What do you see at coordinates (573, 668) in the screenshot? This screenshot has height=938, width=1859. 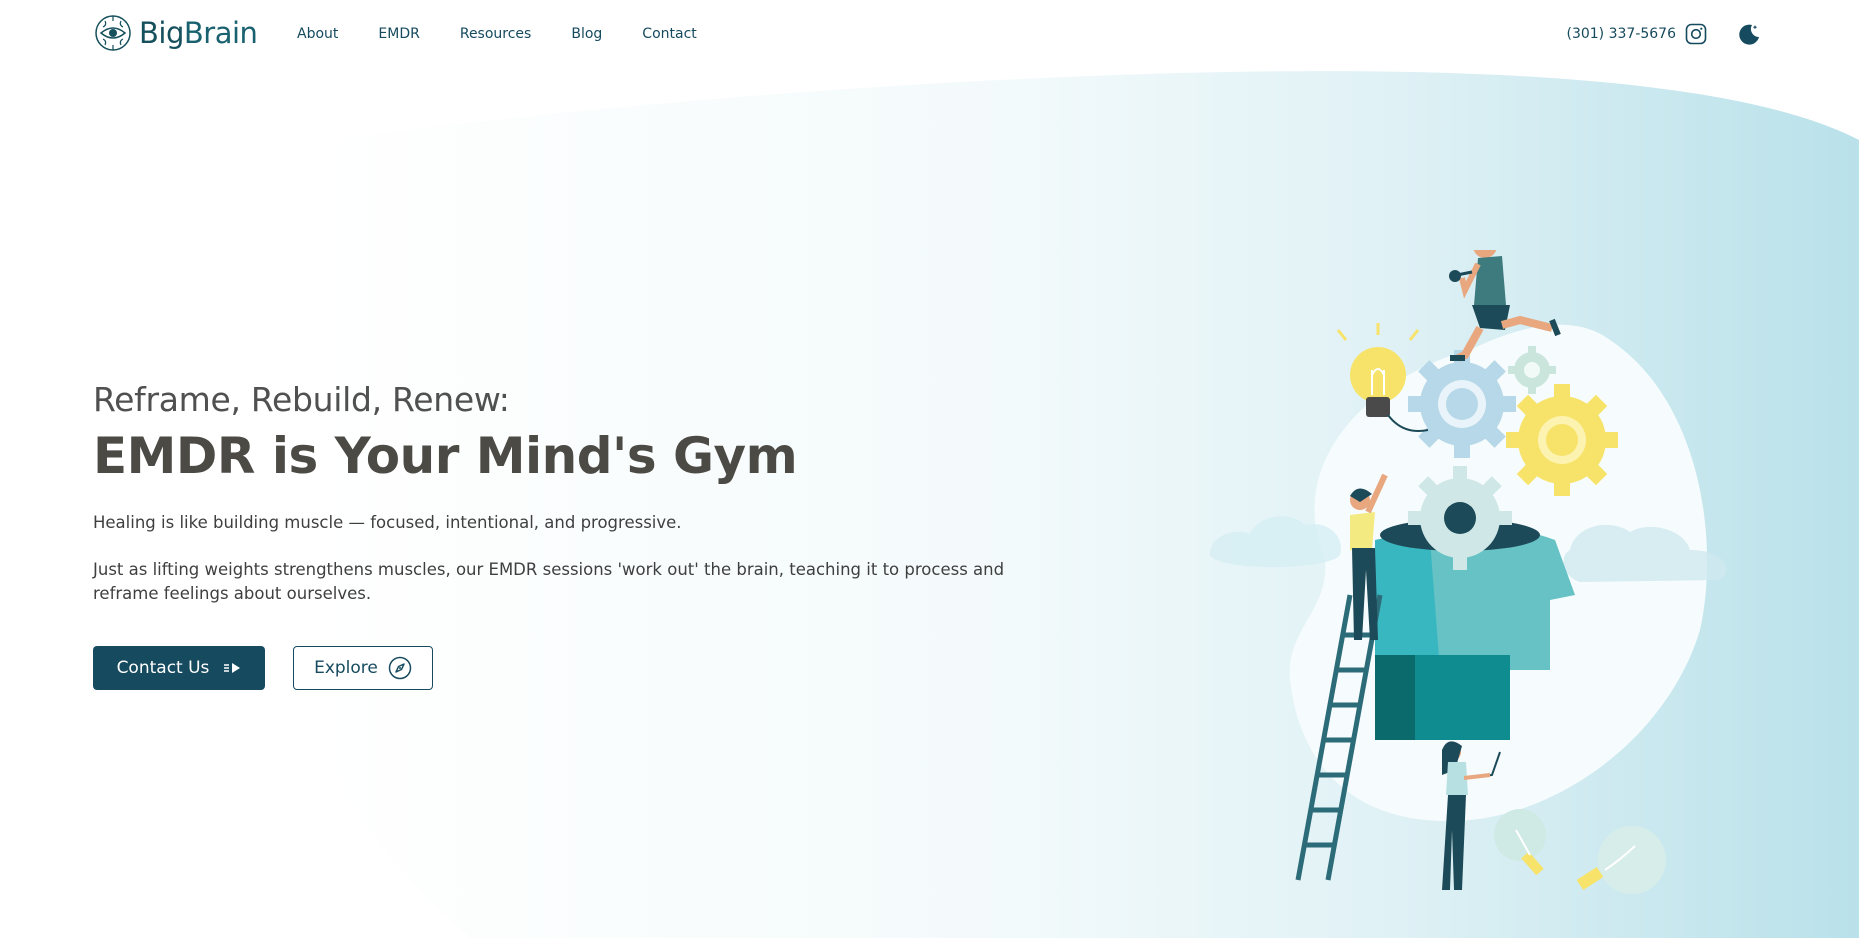 I see `hero-buttons: Contact Us Explore` at bounding box center [573, 668].